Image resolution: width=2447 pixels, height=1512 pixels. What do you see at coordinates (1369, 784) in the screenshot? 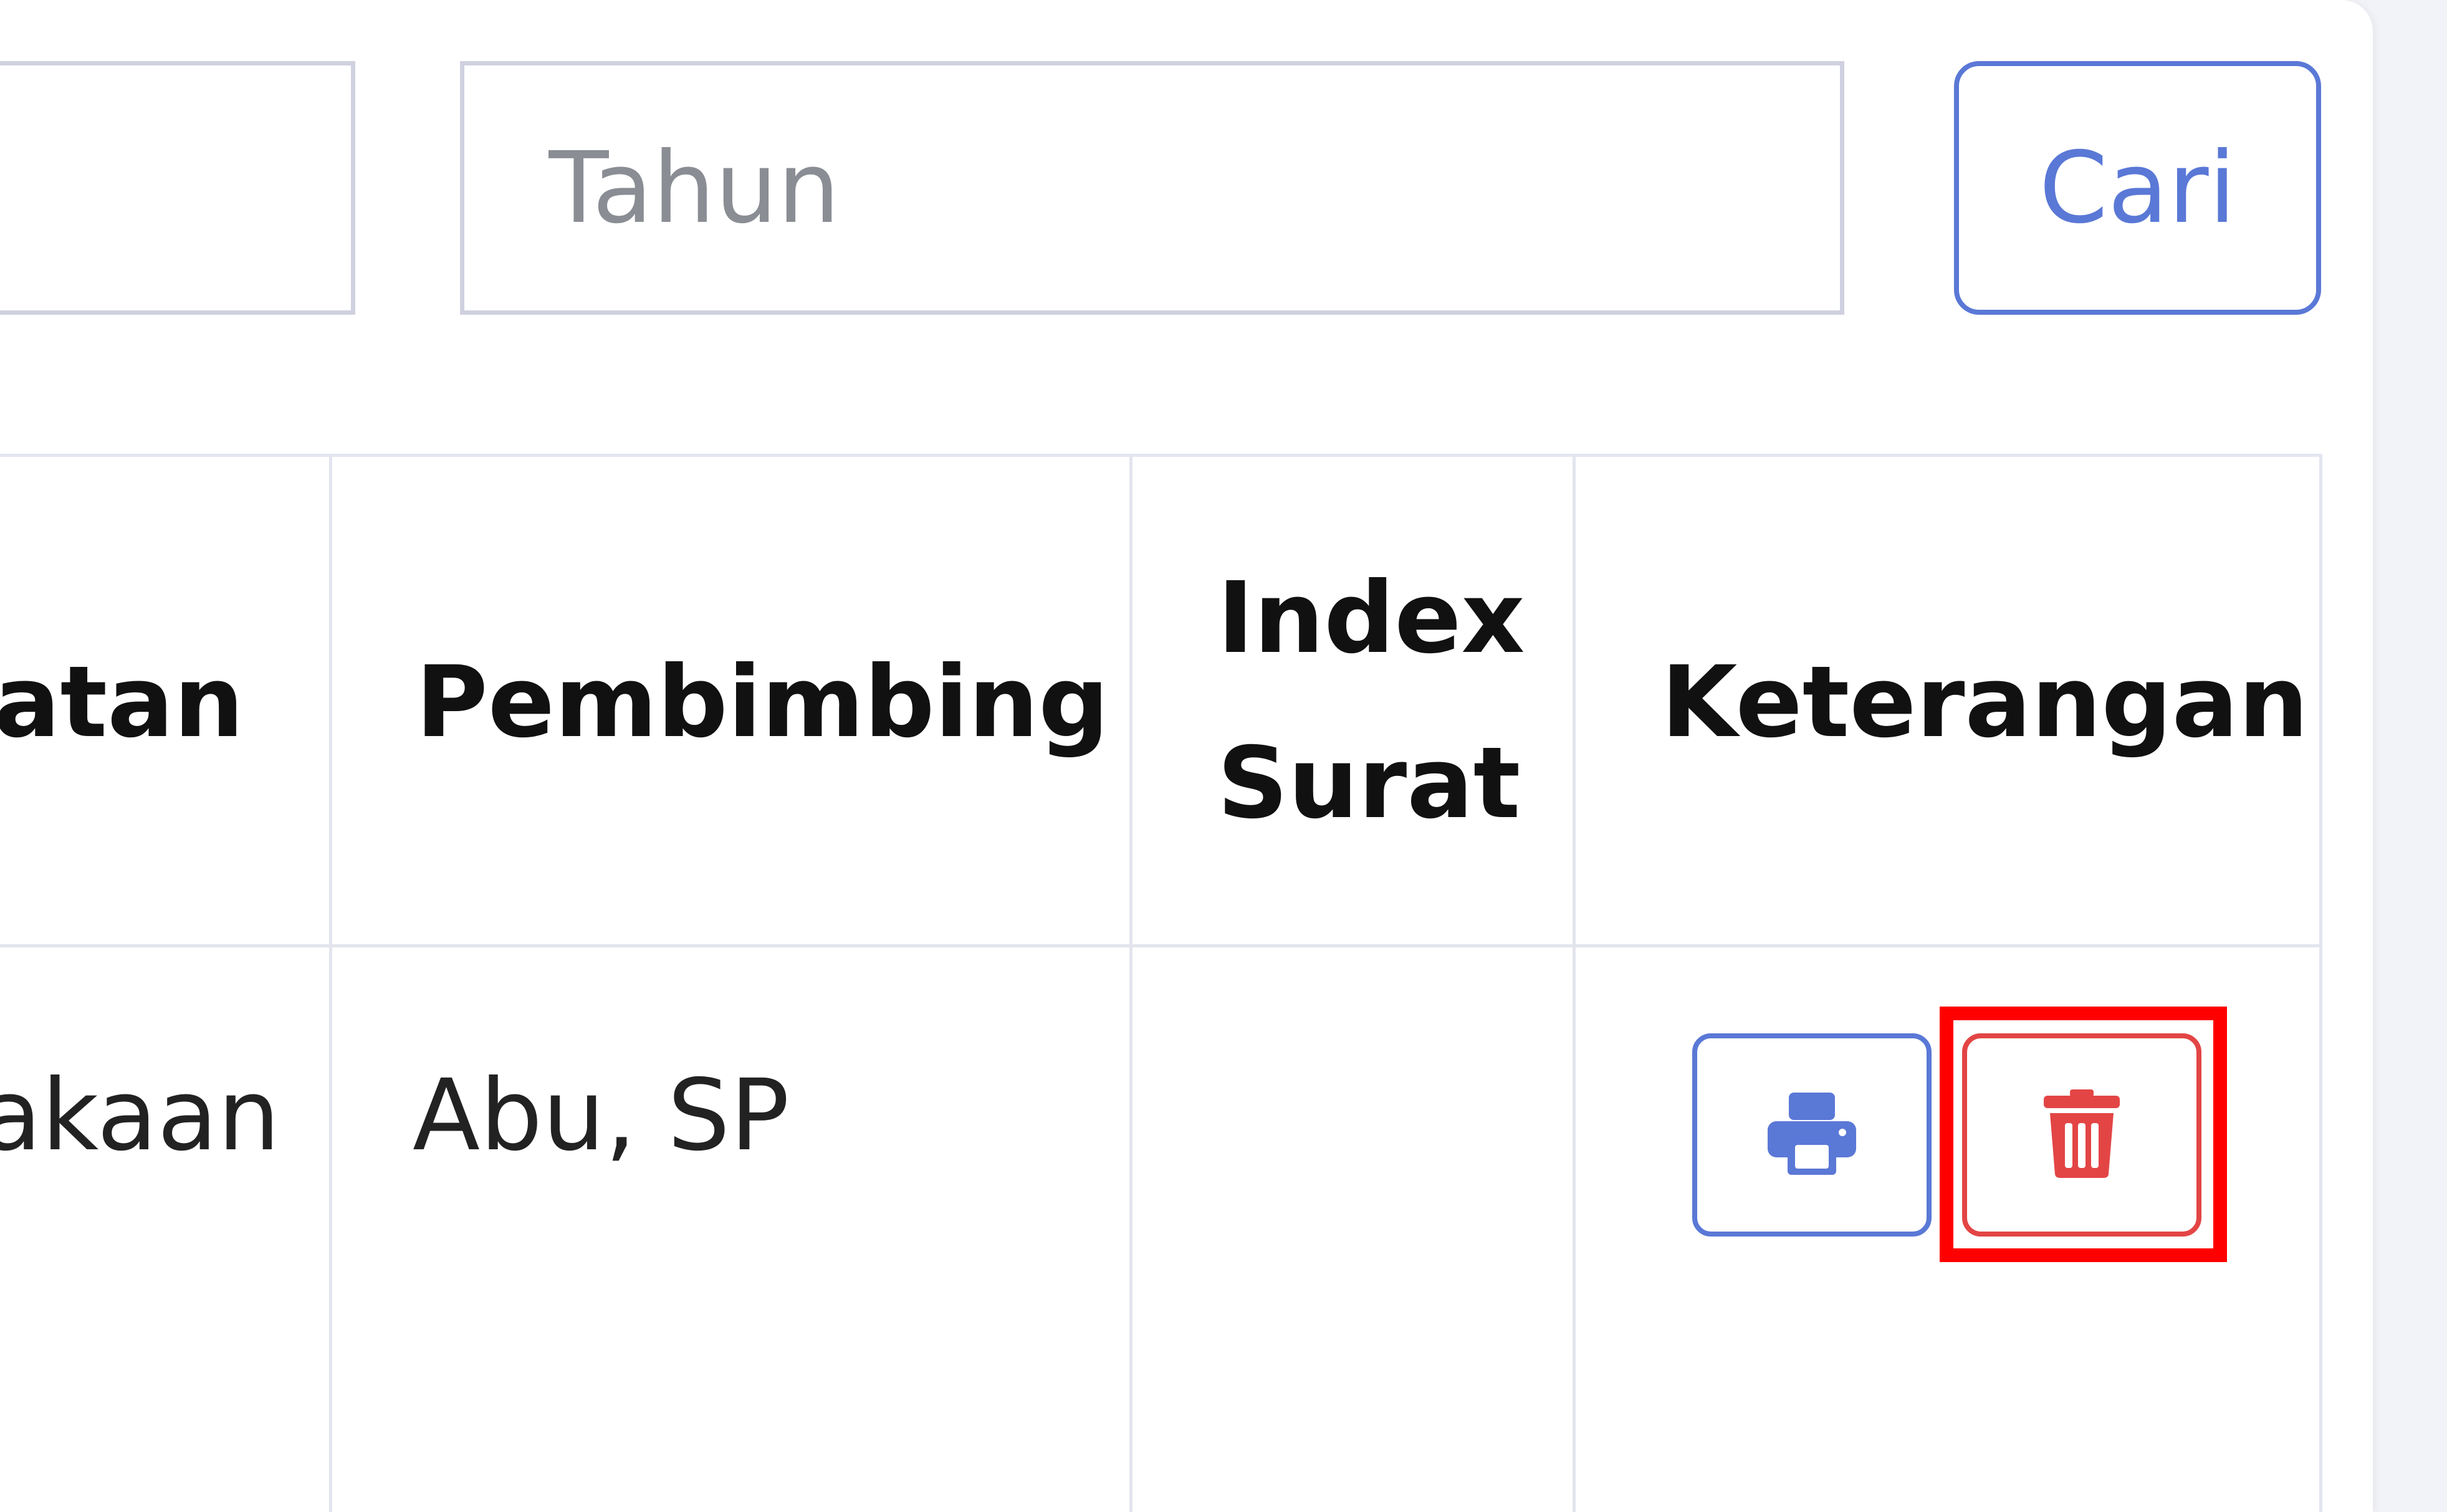
I see `column-header-index-surat-line2: Surat` at bounding box center [1369, 784].